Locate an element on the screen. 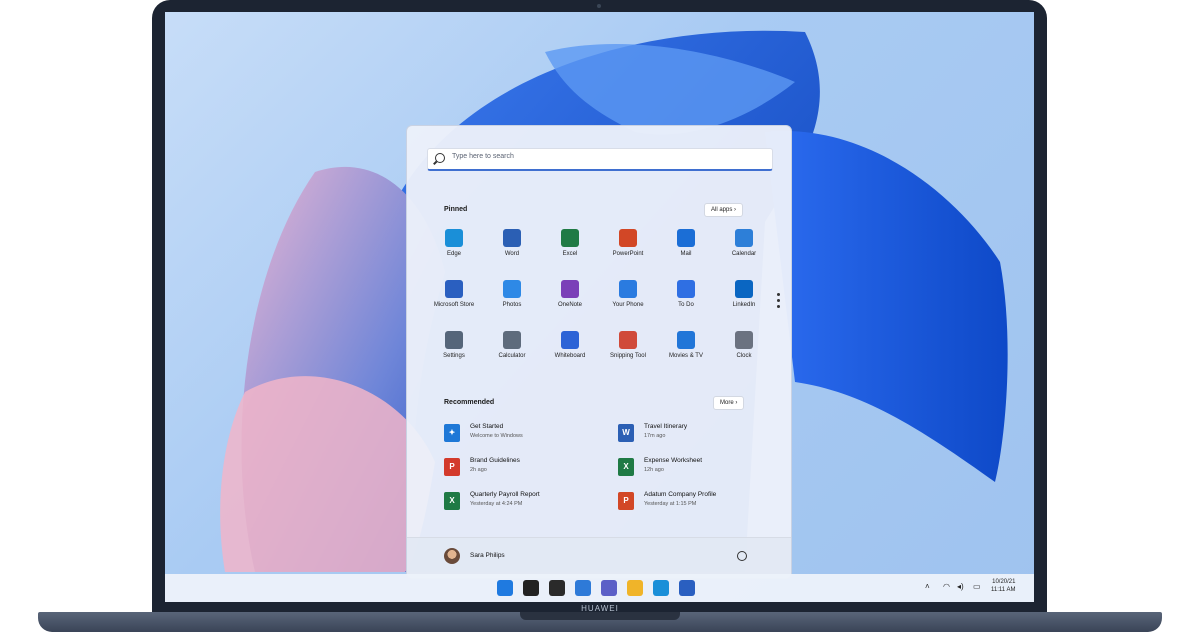  linkedin-icon is located at coordinates (744, 289).